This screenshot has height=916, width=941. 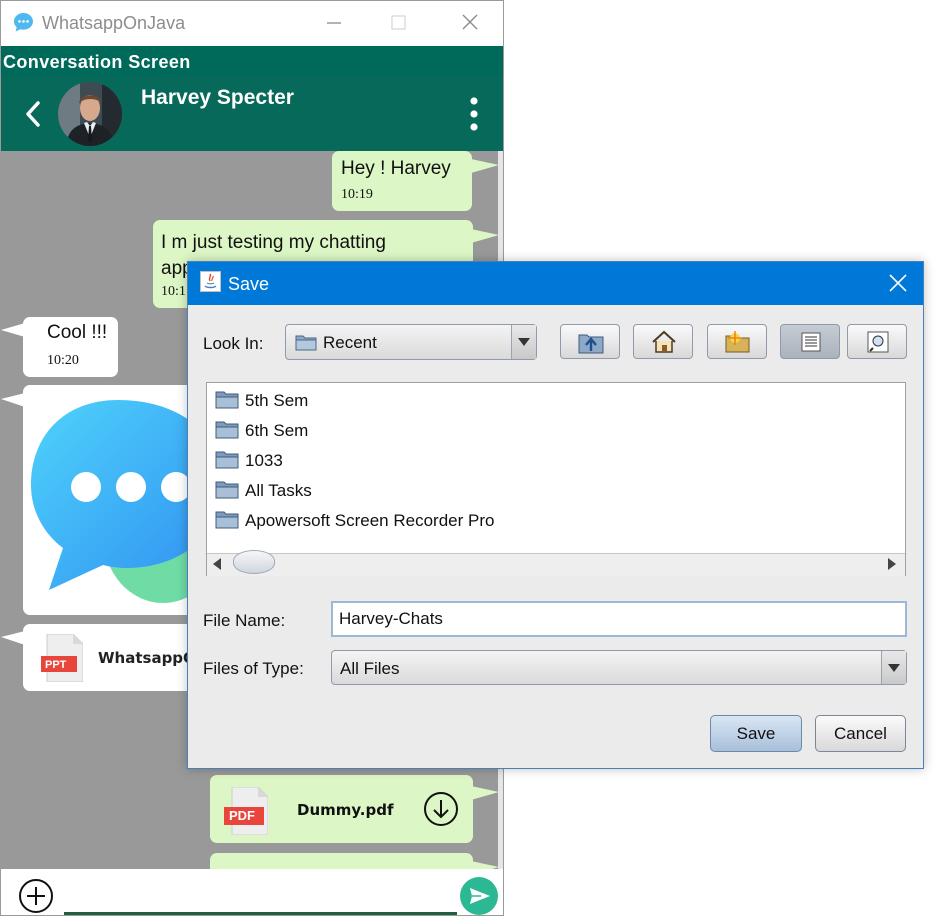 I want to click on send-icon, so click(x=479, y=896).